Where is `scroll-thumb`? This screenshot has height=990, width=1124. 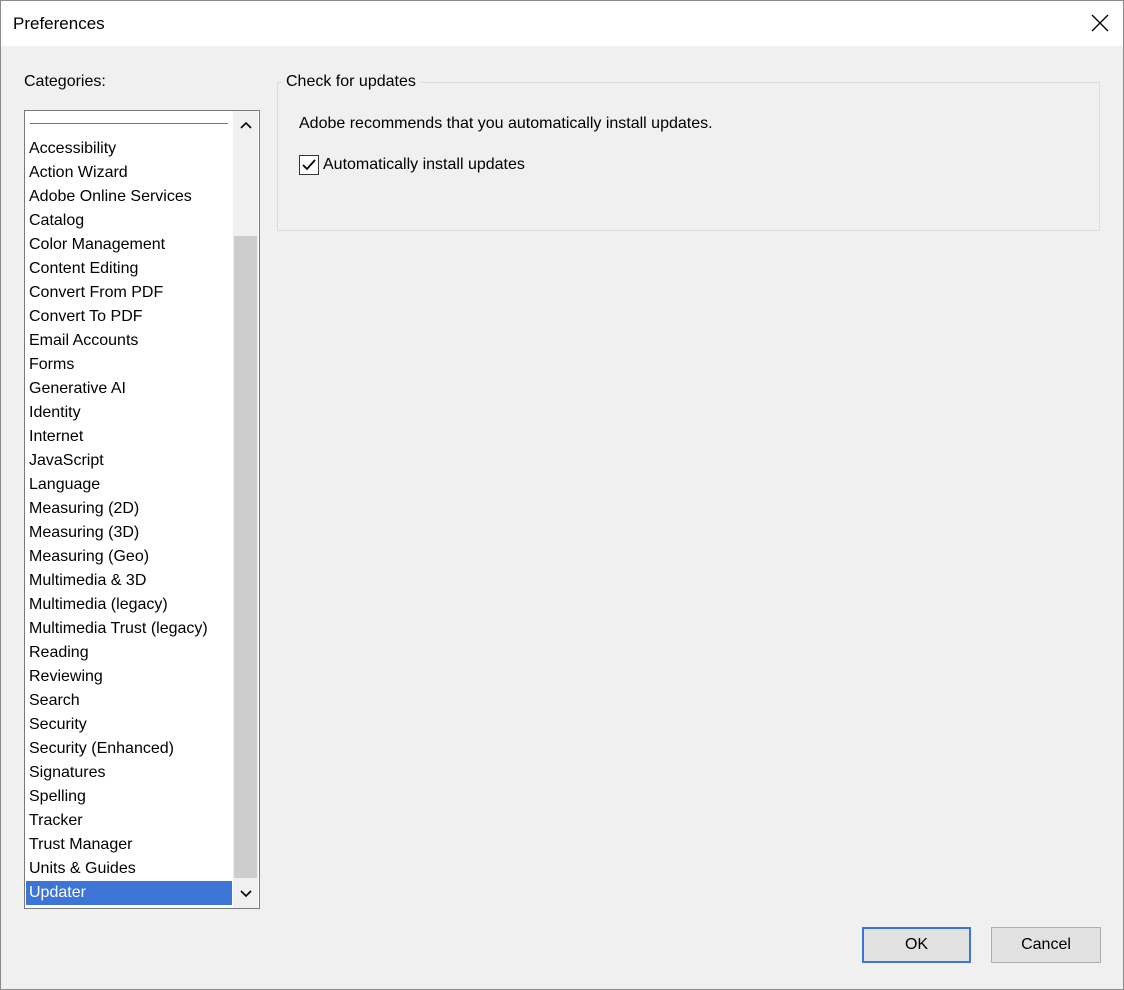
scroll-thumb is located at coordinates (245, 557).